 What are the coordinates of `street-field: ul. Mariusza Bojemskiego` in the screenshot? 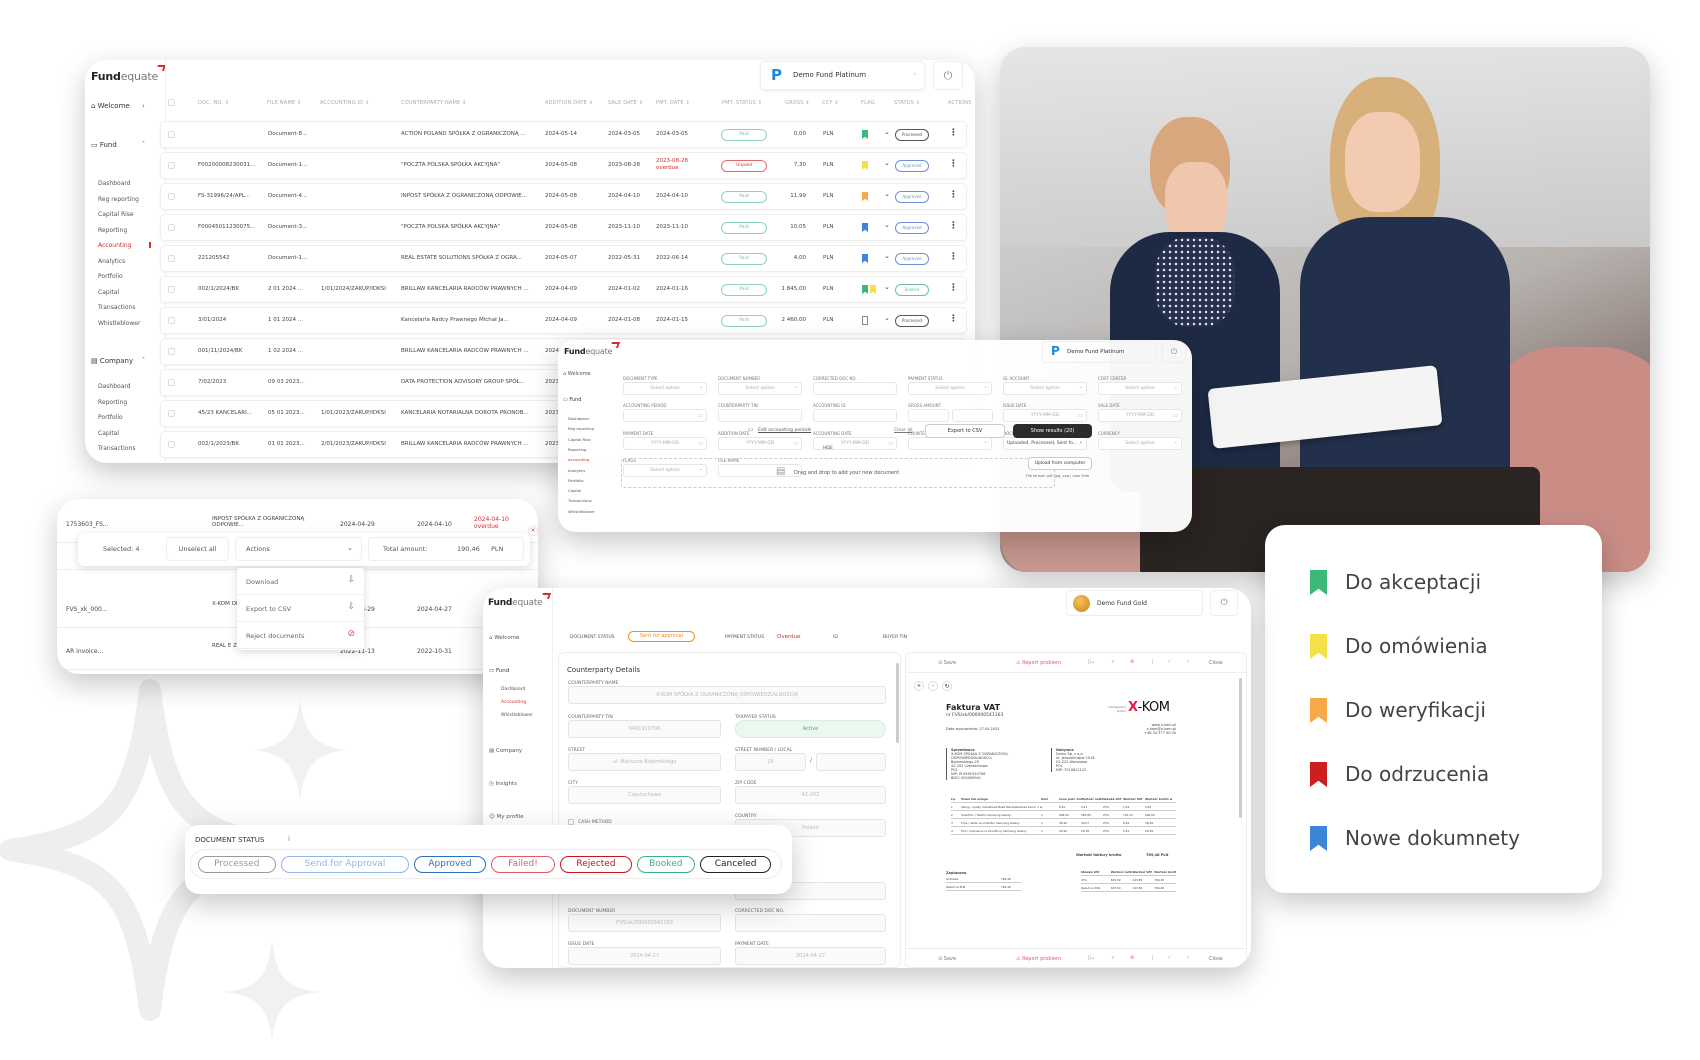 It's located at (644, 762).